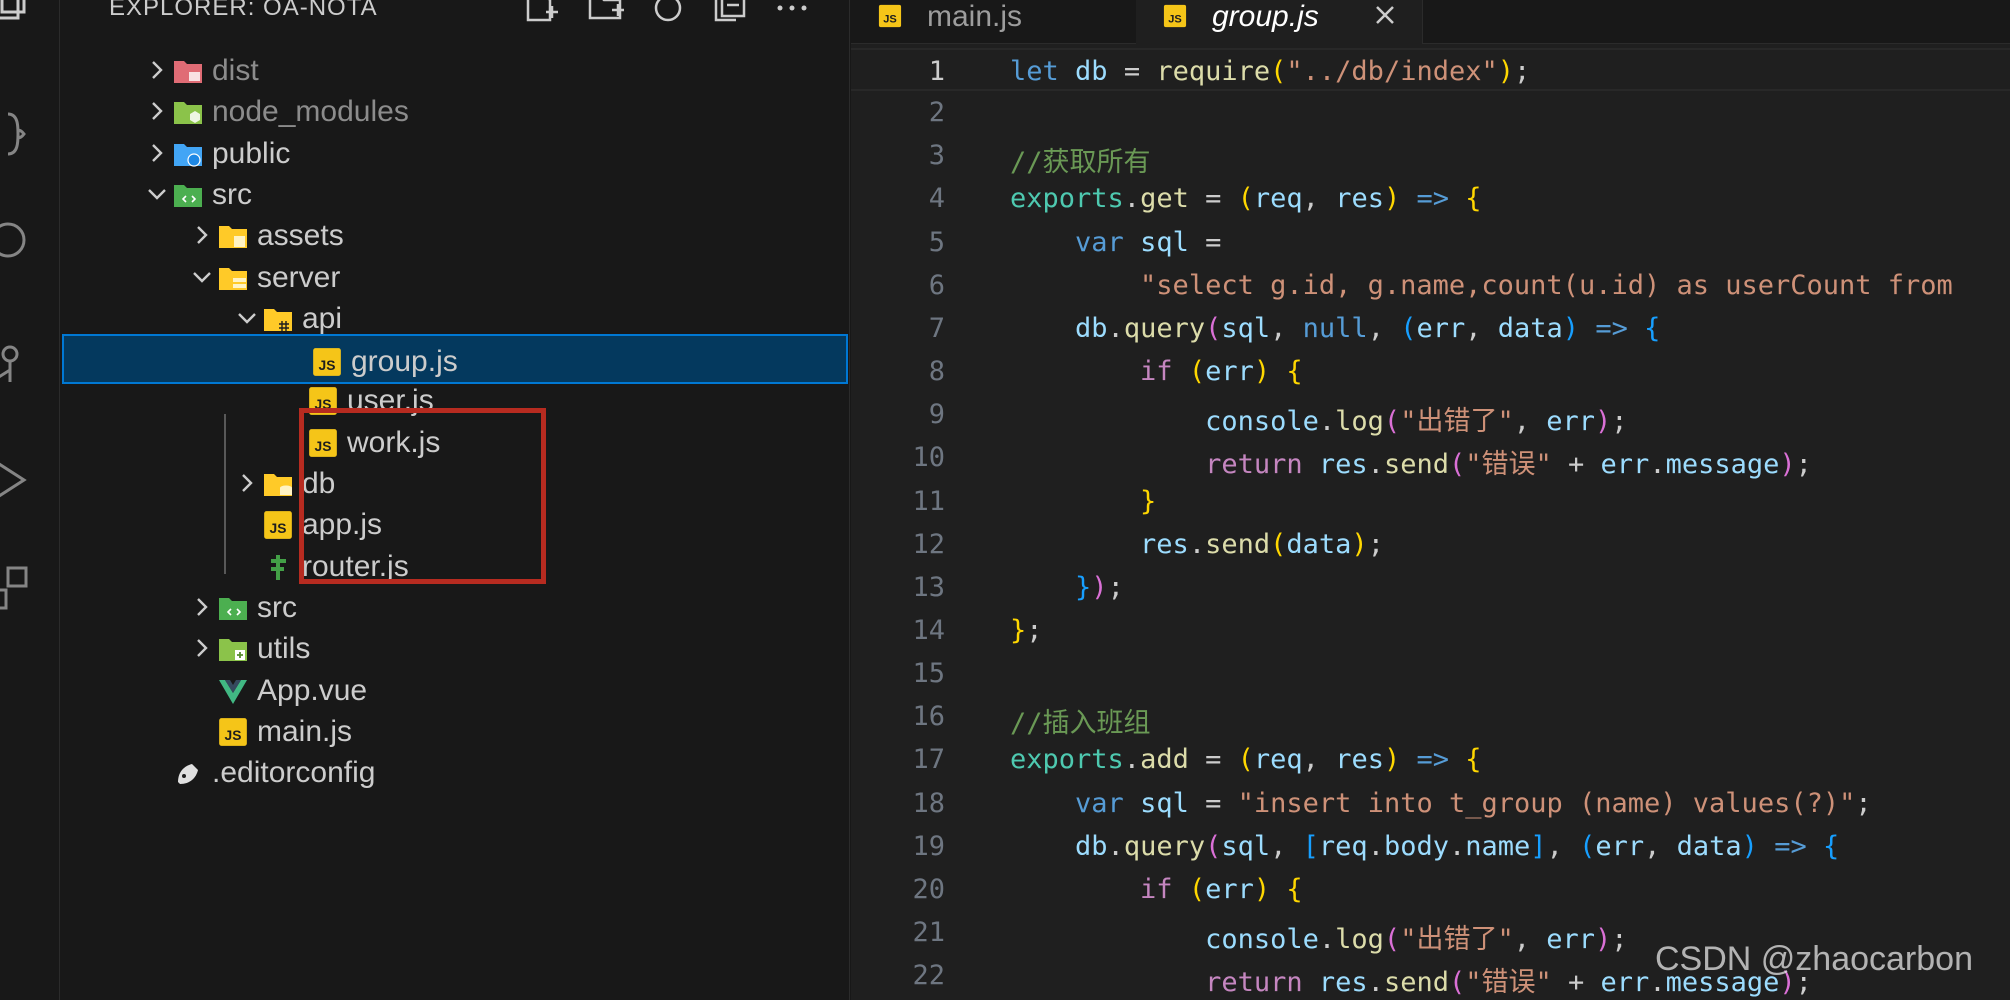 Image resolution: width=2010 pixels, height=1000 pixels. What do you see at coordinates (540, 13) in the screenshot?
I see `new-file-icon` at bounding box center [540, 13].